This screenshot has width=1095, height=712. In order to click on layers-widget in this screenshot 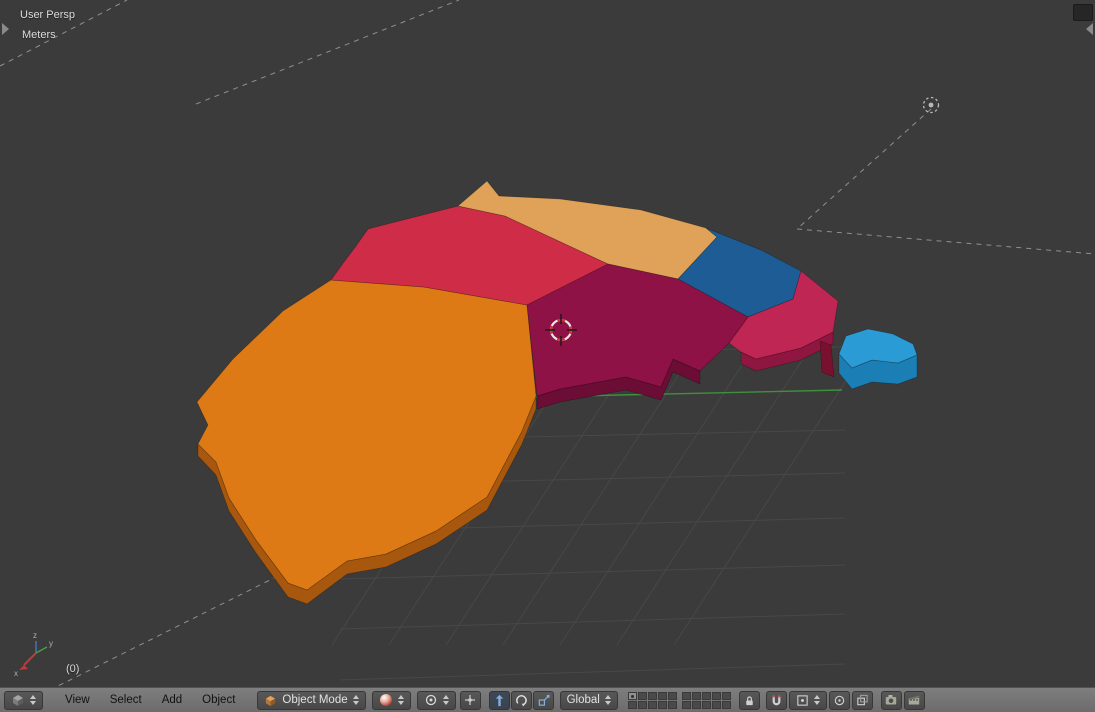, I will do `click(679, 700)`.